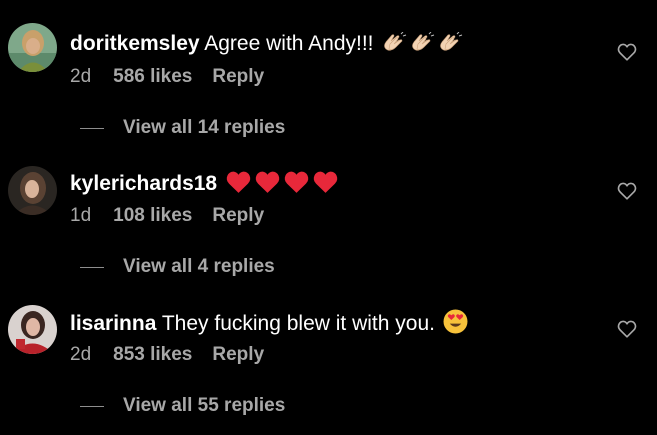  Describe the element at coordinates (204, 405) in the screenshot. I see `view-replies-label: View all 55 replies` at that location.